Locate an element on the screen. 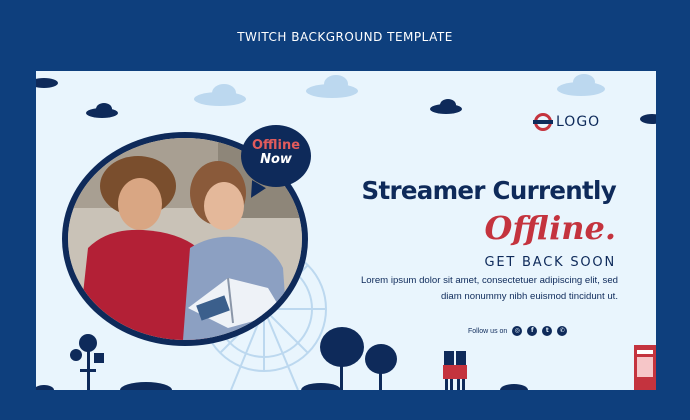 The width and height of the screenshot is (690, 420). badge-line-1: Offline is located at coordinates (276, 145).